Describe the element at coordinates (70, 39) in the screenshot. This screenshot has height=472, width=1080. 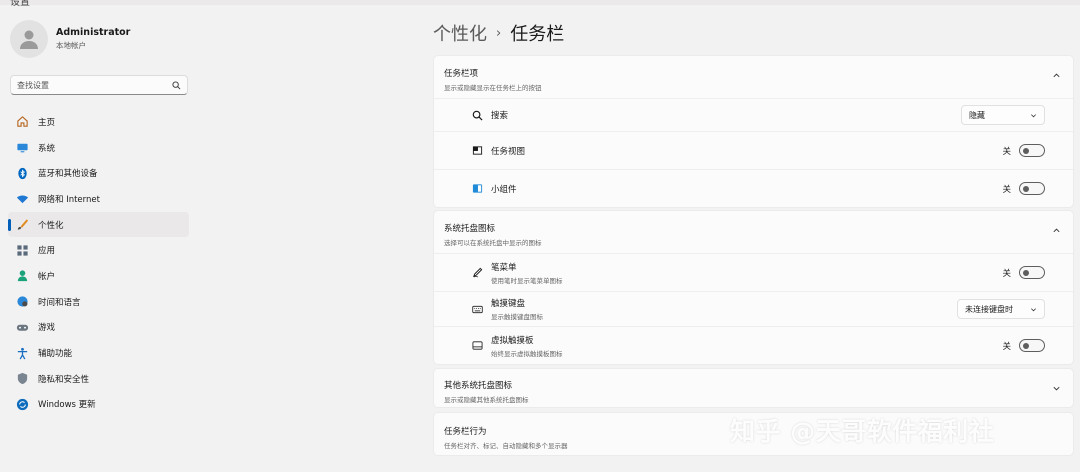
I see `user-profile: Administrator 本地帐户` at that location.